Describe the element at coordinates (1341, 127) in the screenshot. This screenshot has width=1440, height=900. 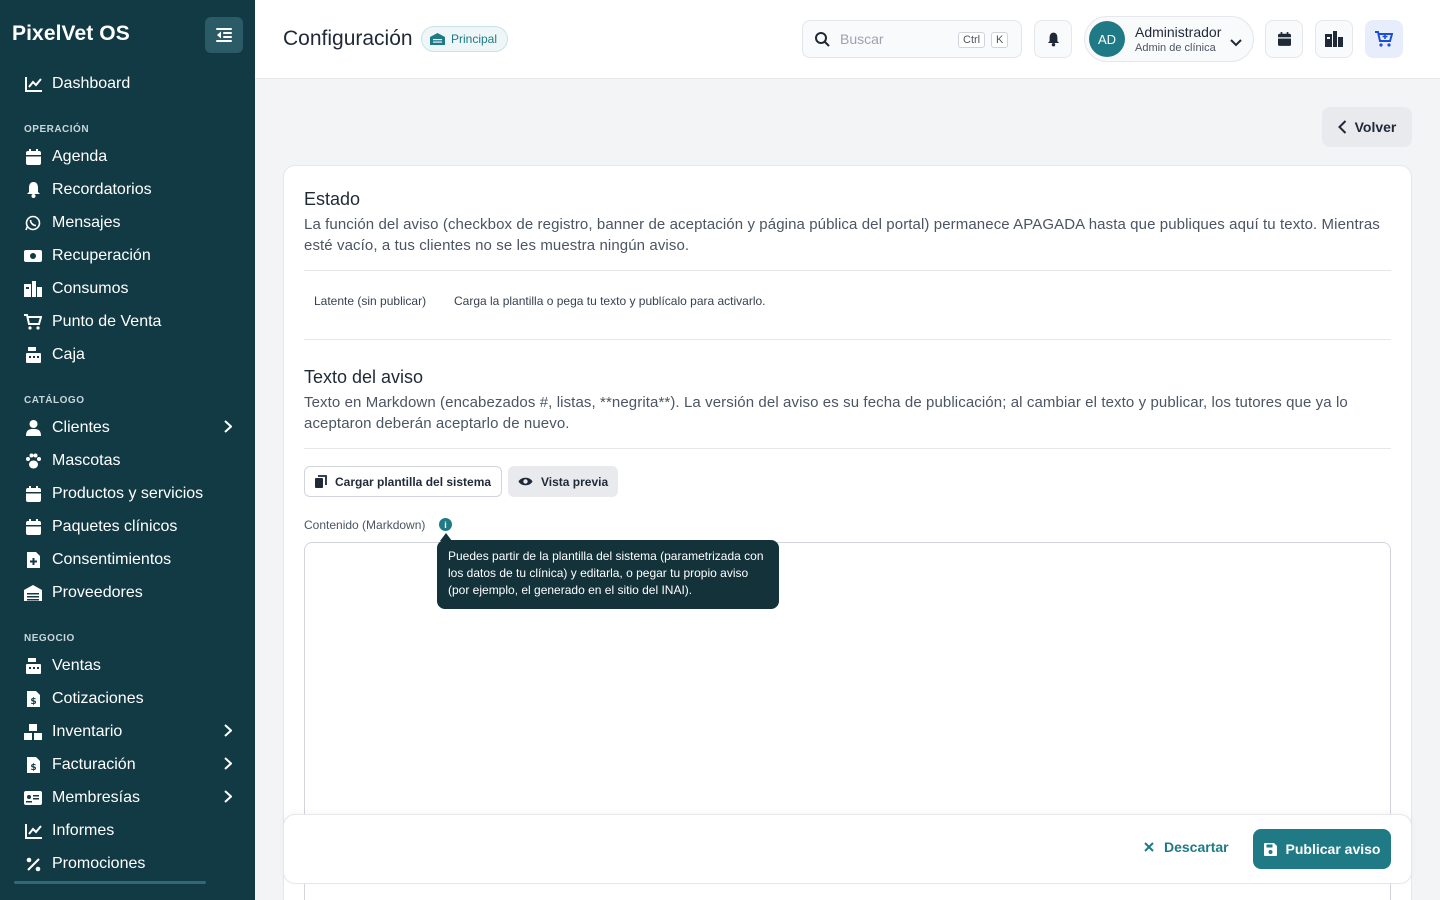
I see `chevron-left-icon` at that location.